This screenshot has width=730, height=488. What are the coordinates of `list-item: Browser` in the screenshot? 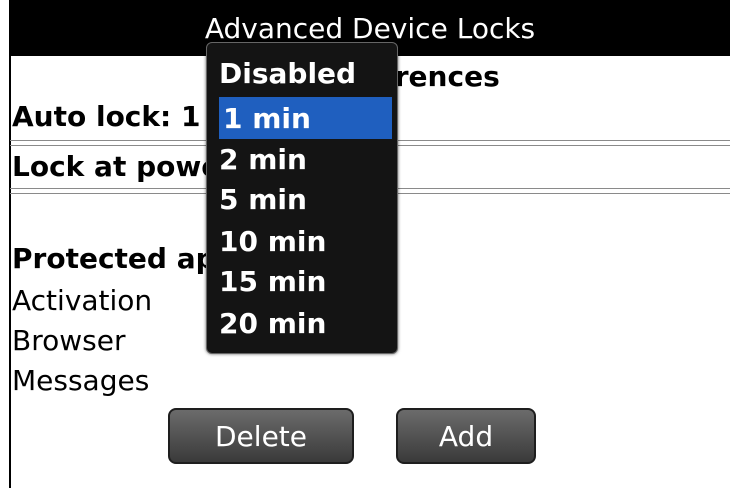 It's located at (68, 340).